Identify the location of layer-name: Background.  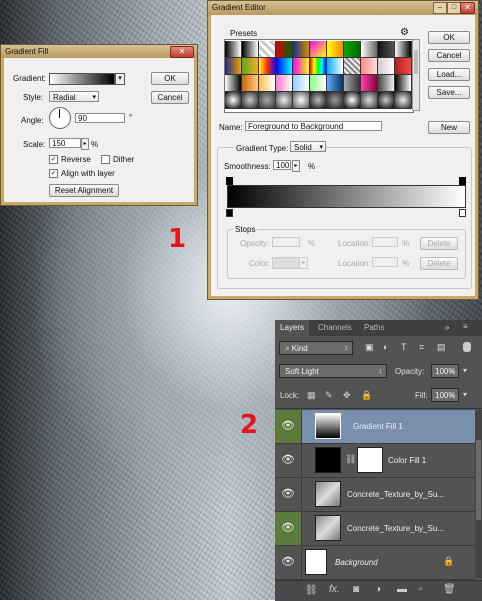
(356, 562).